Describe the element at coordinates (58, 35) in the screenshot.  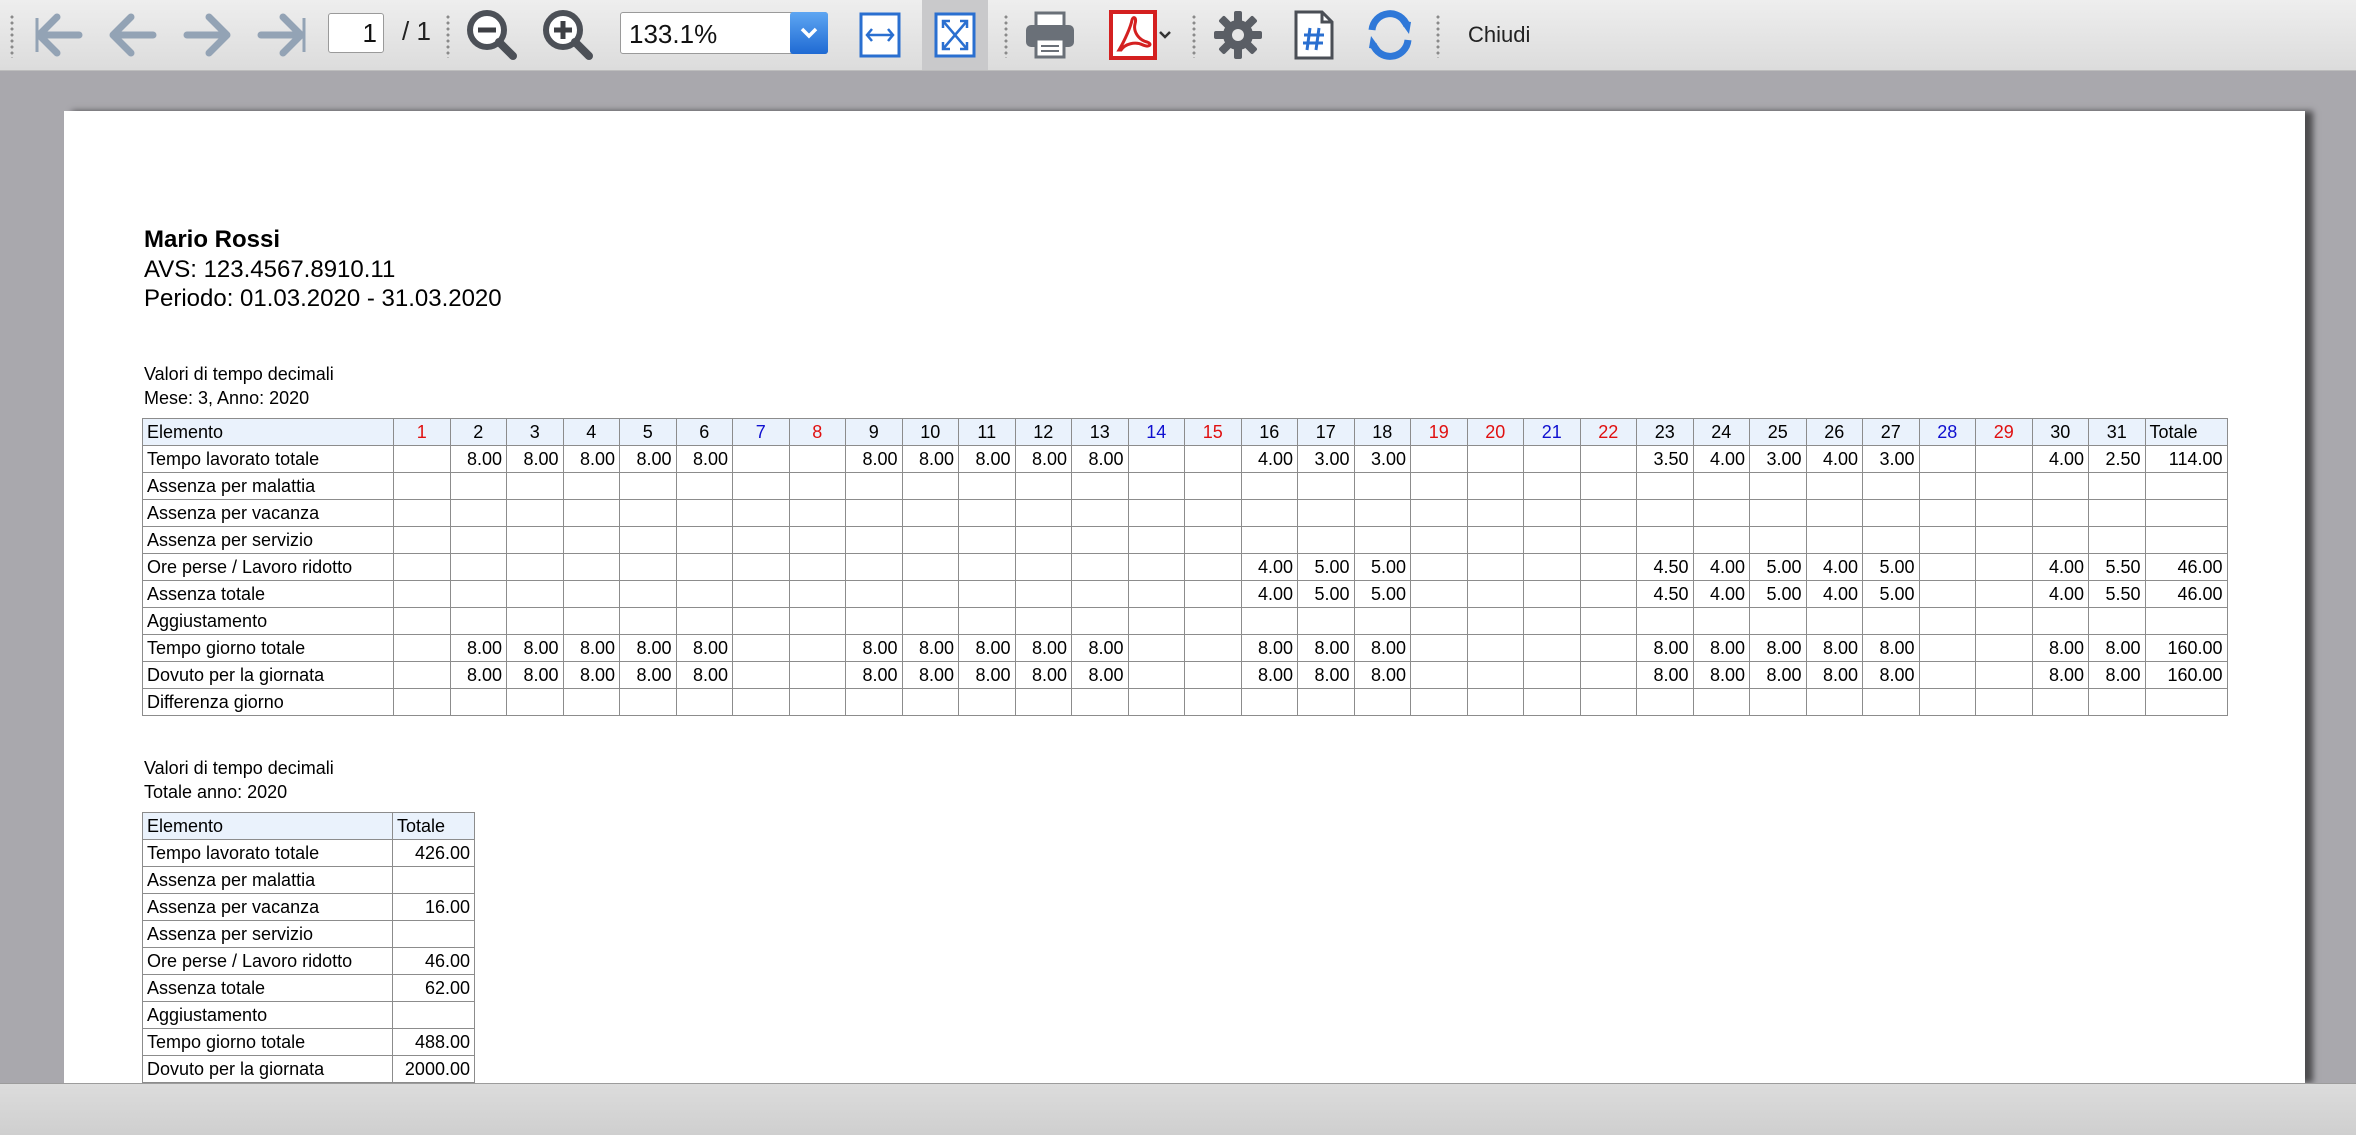
I see `first-page-button` at that location.